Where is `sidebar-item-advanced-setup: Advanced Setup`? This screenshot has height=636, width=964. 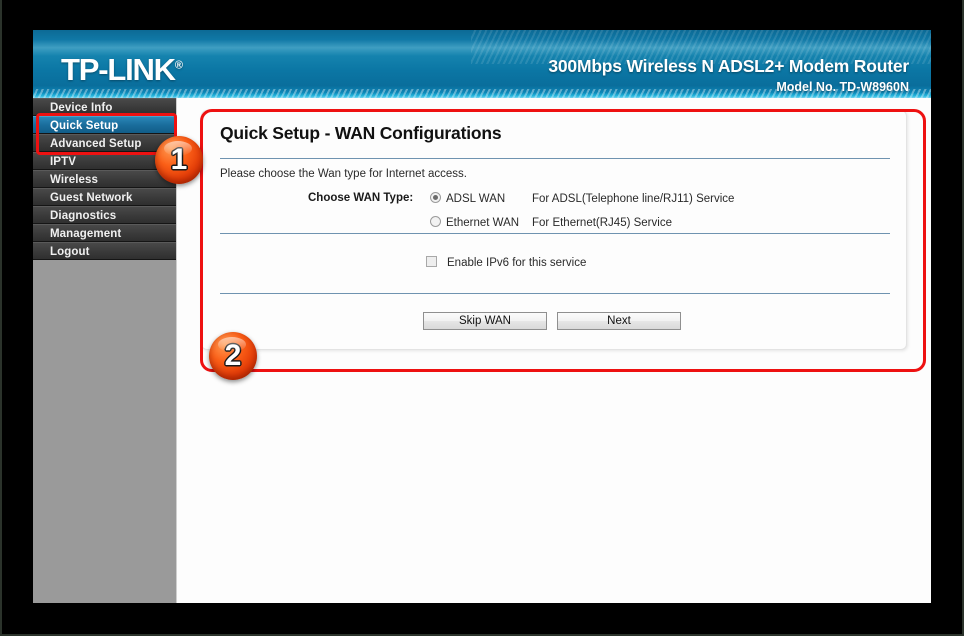
sidebar-item-advanced-setup: Advanced Setup is located at coordinates (104, 143).